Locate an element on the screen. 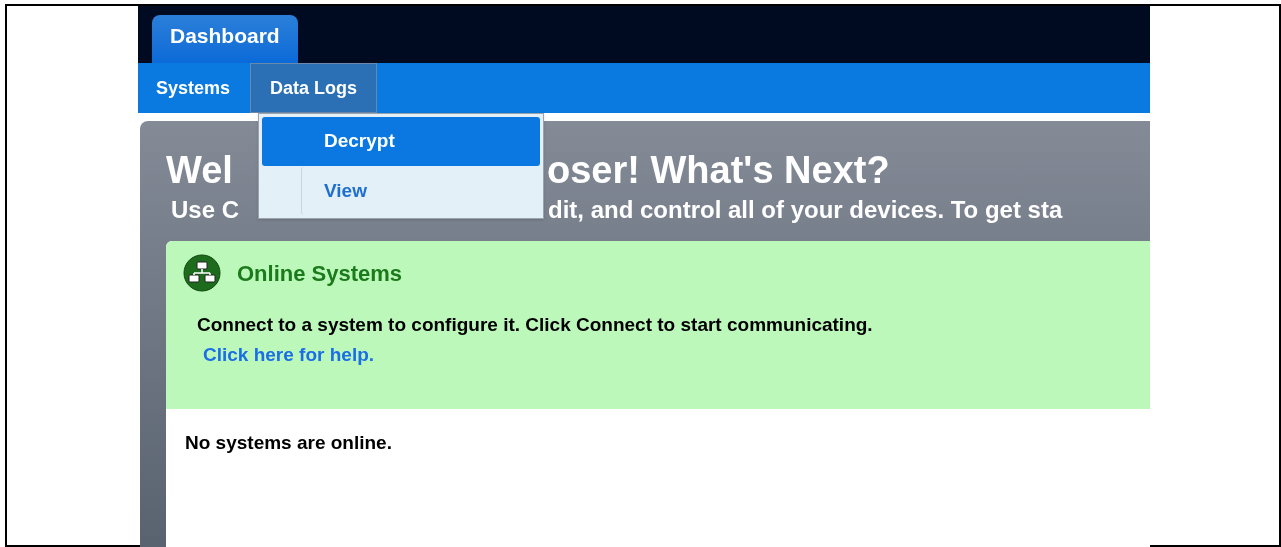  panel-title: Online Systems is located at coordinates (320, 273).